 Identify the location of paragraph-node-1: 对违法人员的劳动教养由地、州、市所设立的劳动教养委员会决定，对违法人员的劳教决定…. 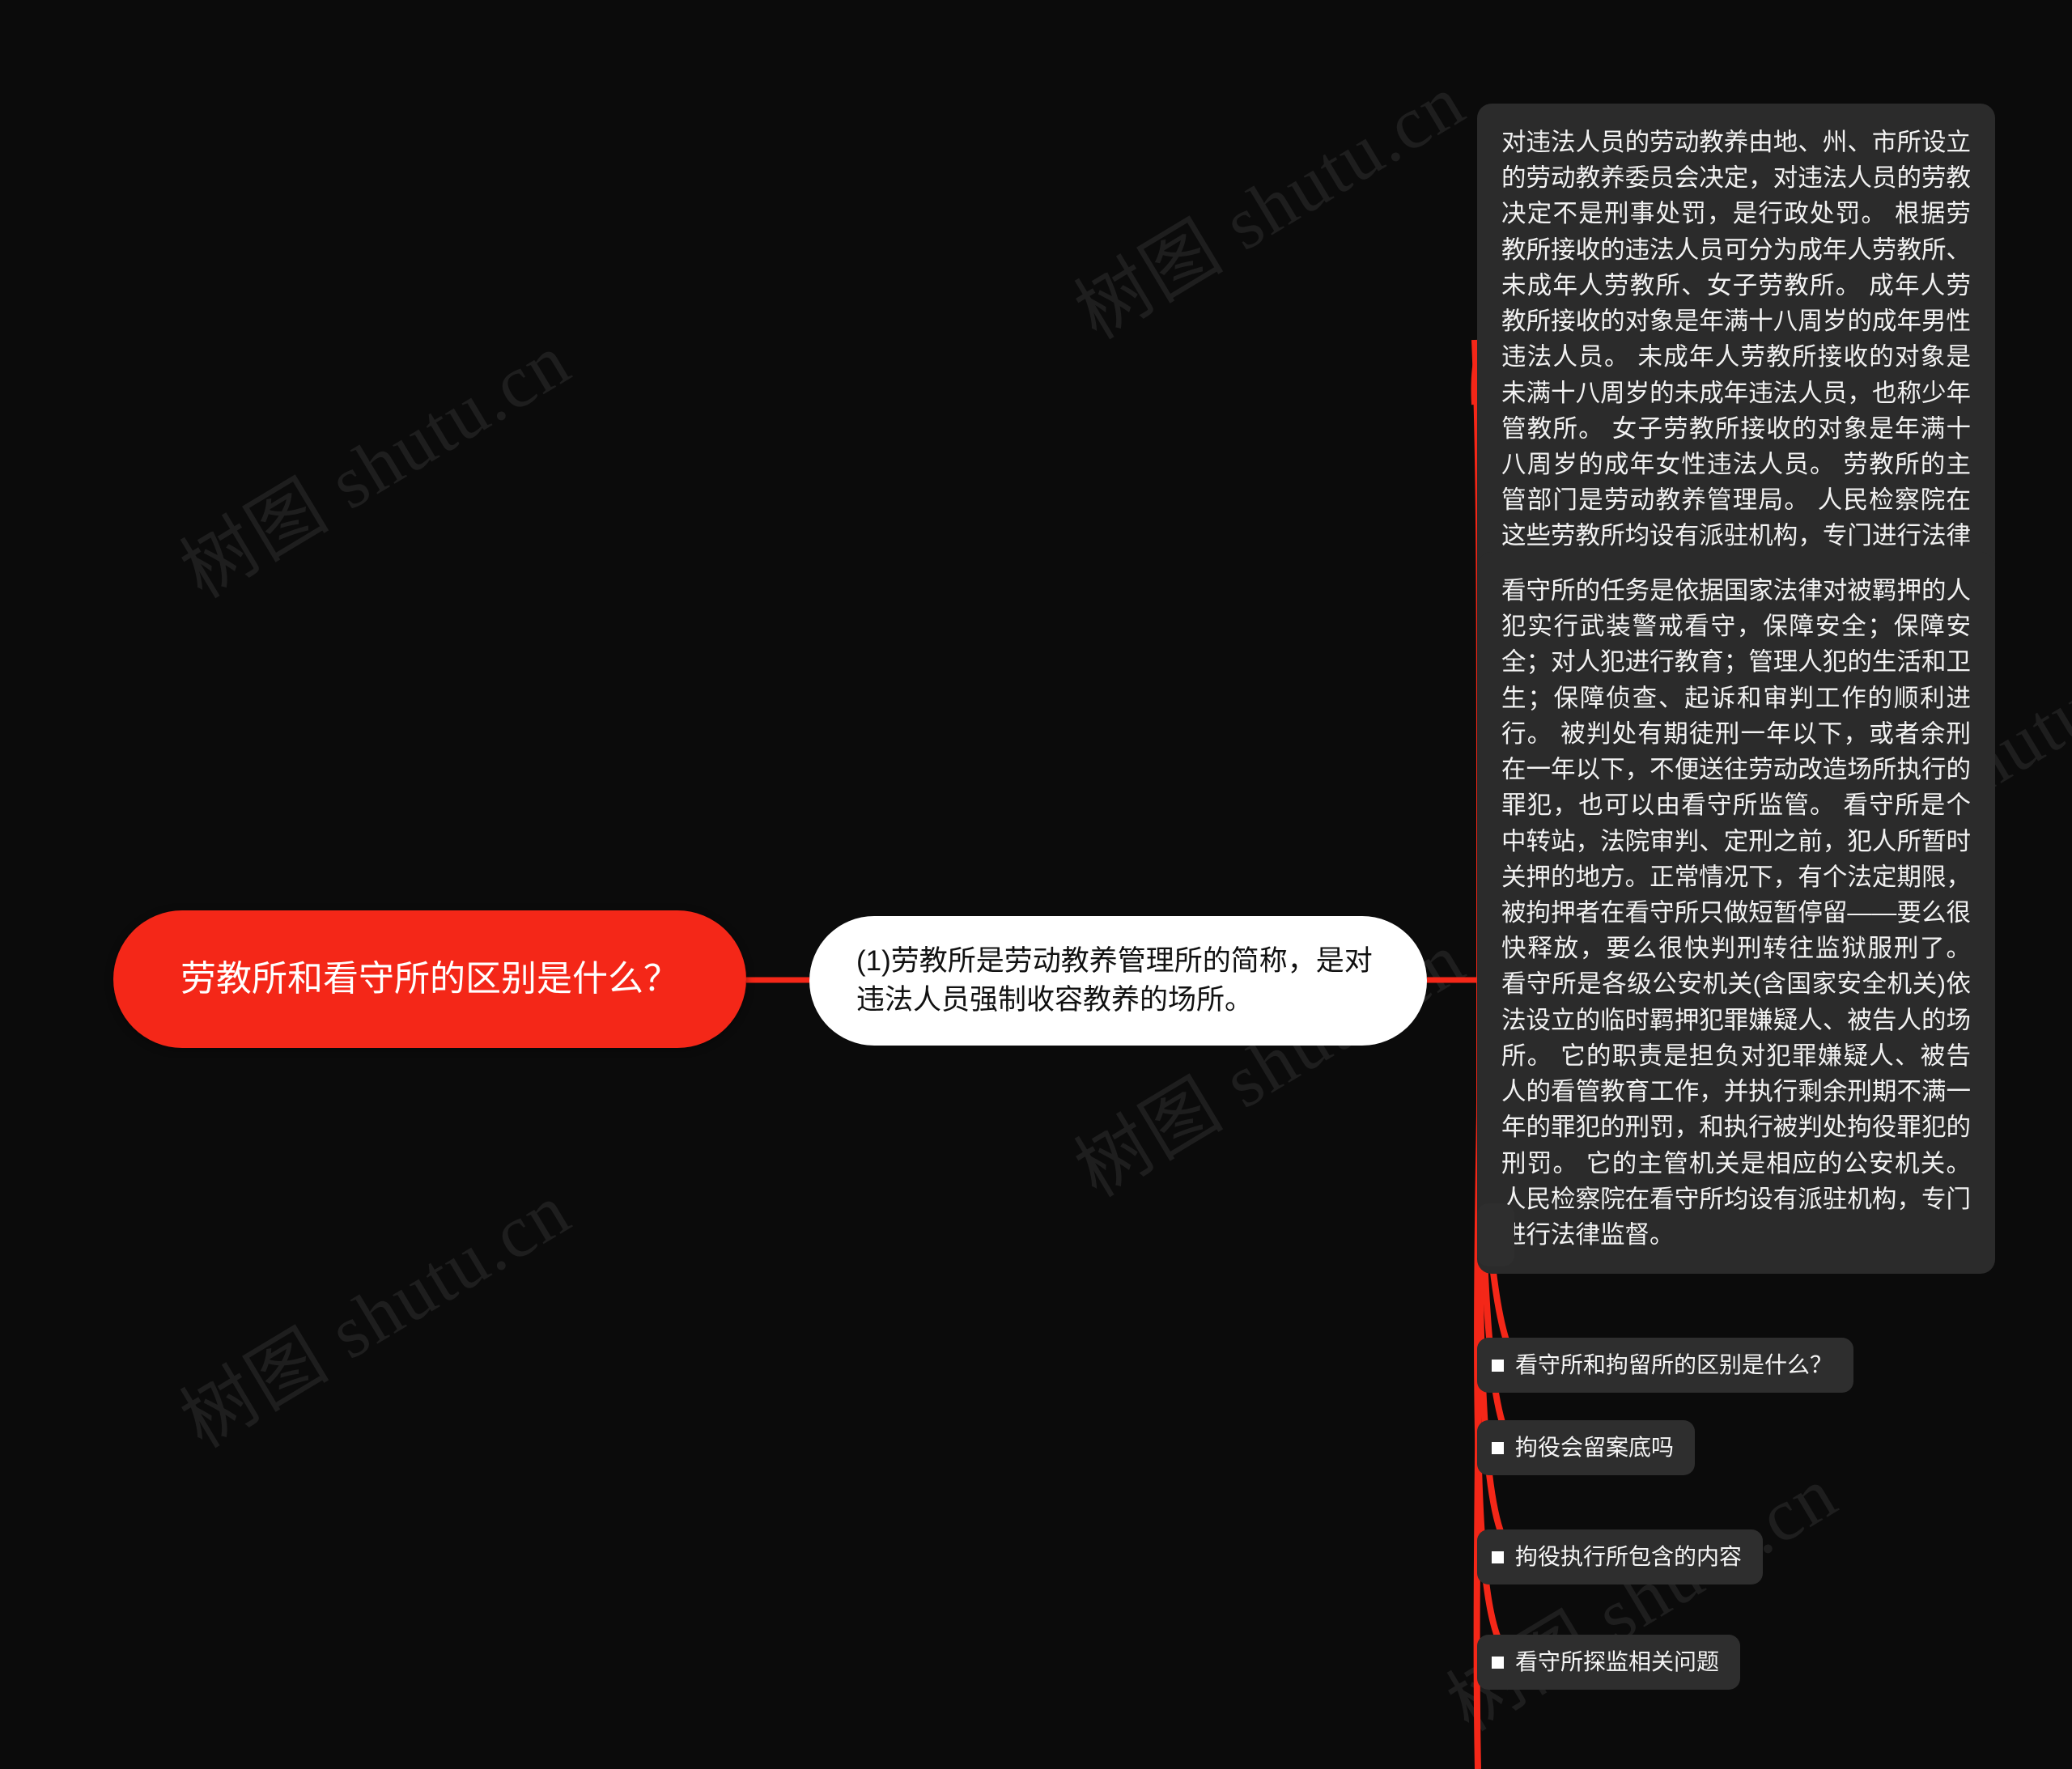
(1736, 358).